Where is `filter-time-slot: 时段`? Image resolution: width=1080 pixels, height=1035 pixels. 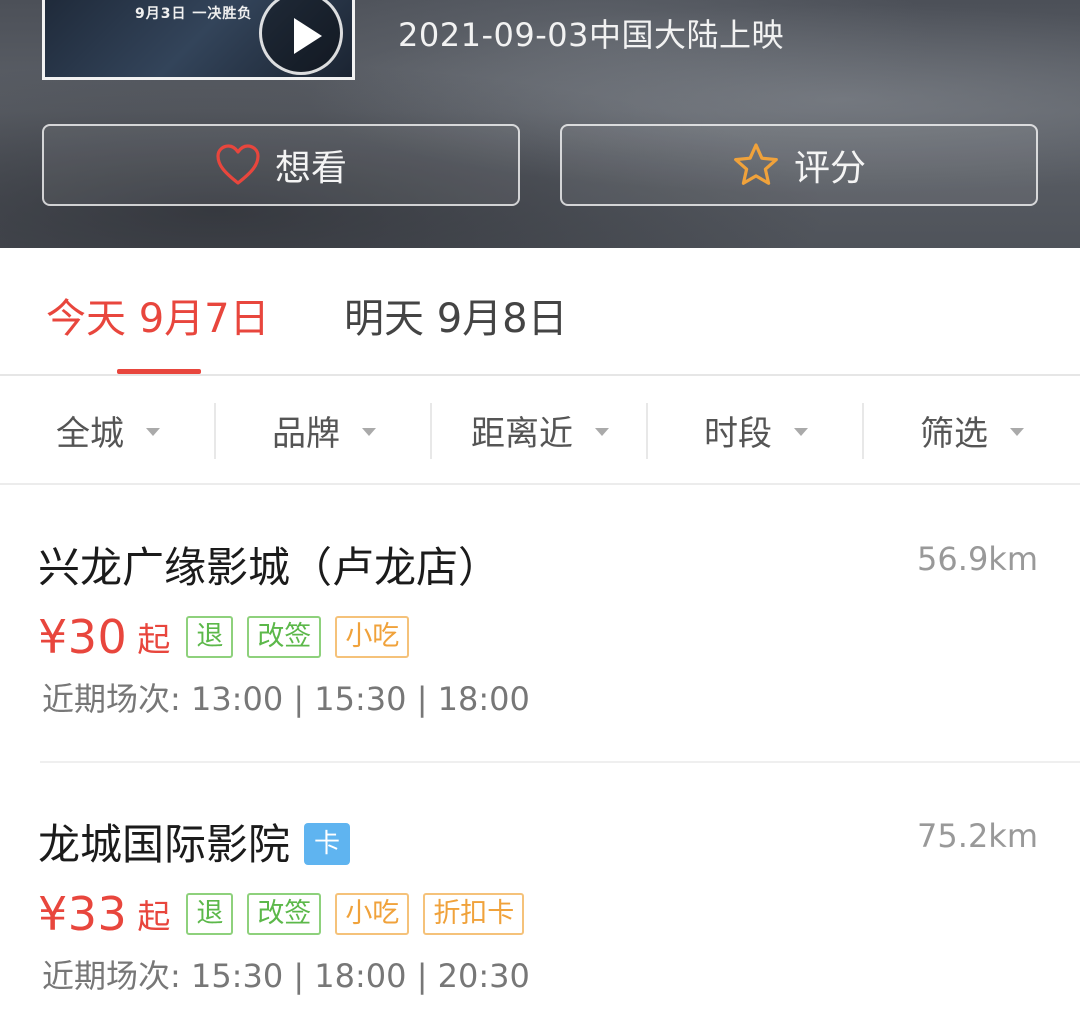 filter-time-slot: 时段 is located at coordinates (756, 430).